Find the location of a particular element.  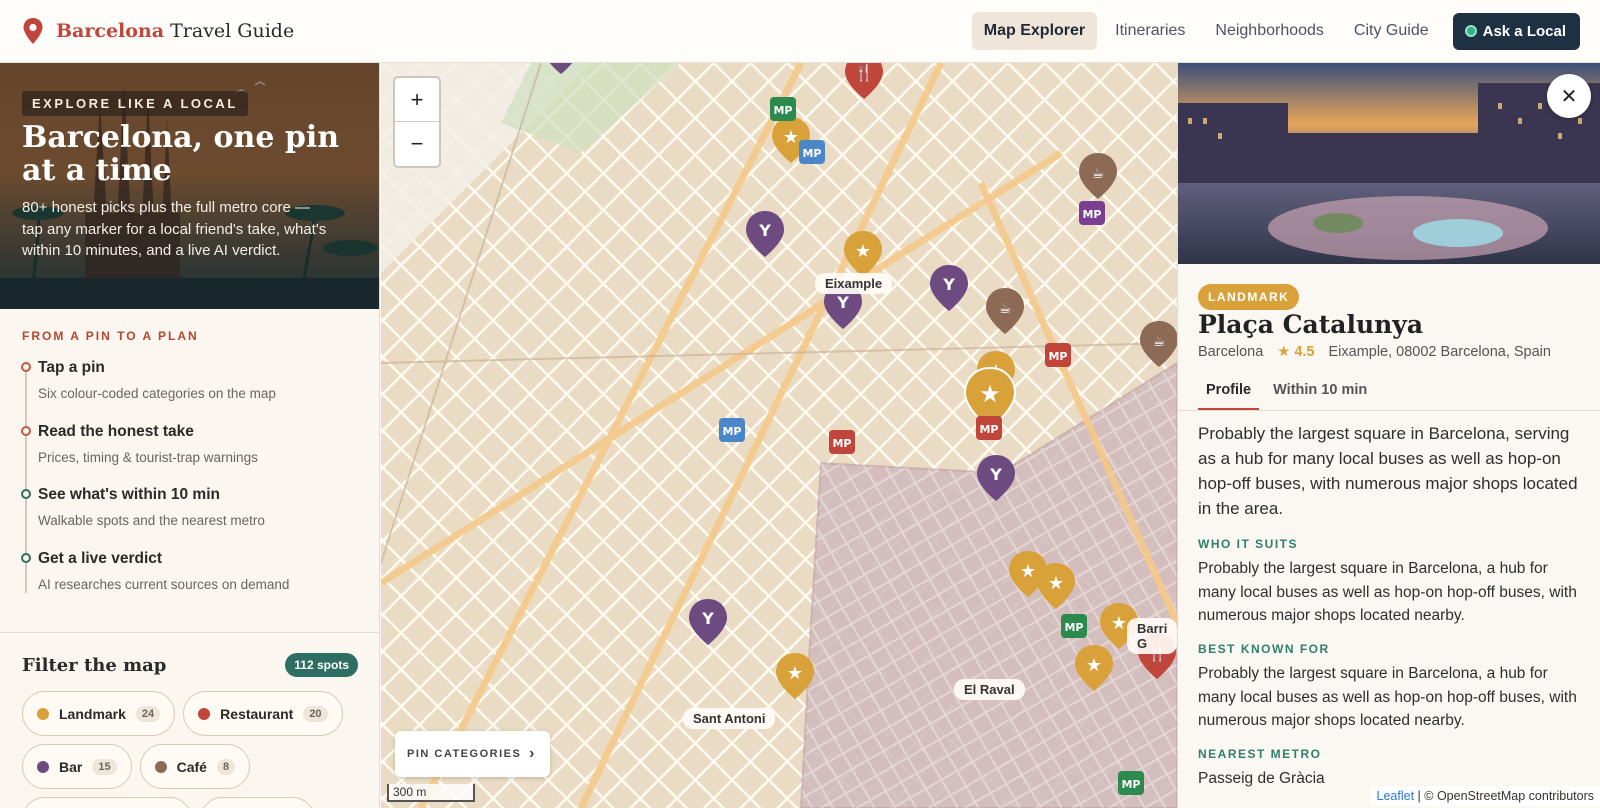

chip-label: Bar is located at coordinates (71, 766).